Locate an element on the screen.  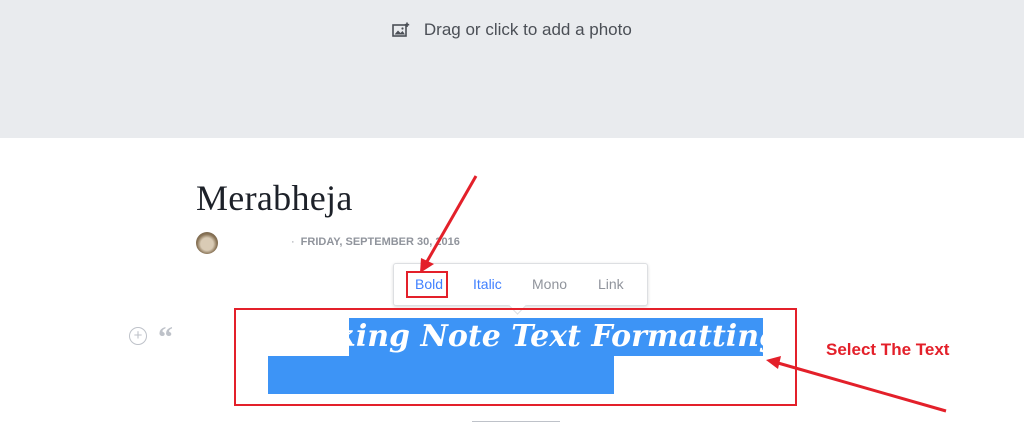
add-block-button: + is located at coordinates (138, 336).